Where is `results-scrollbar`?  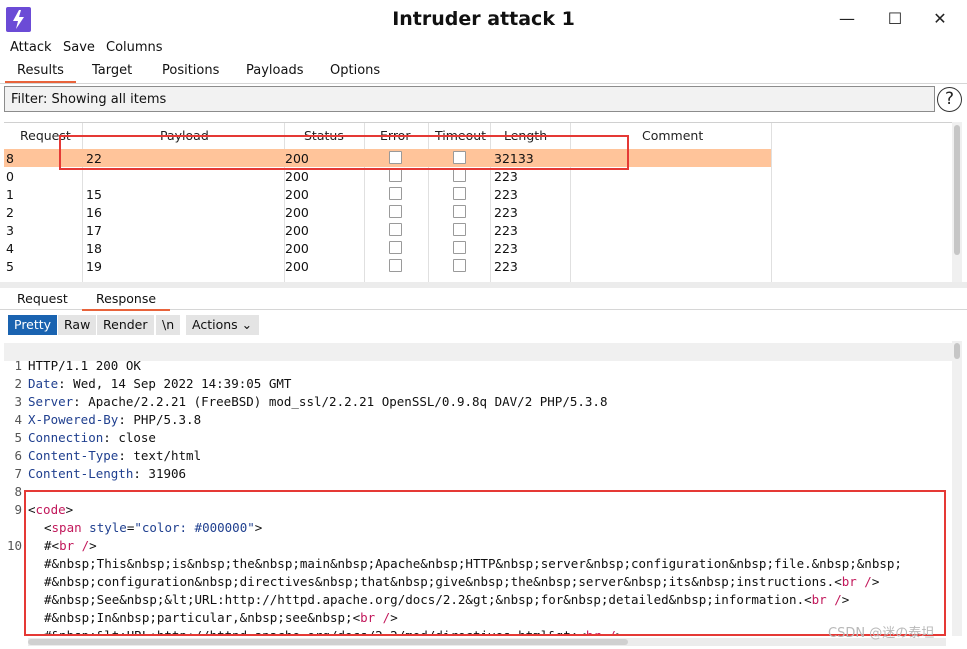
results-scrollbar is located at coordinates (957, 202).